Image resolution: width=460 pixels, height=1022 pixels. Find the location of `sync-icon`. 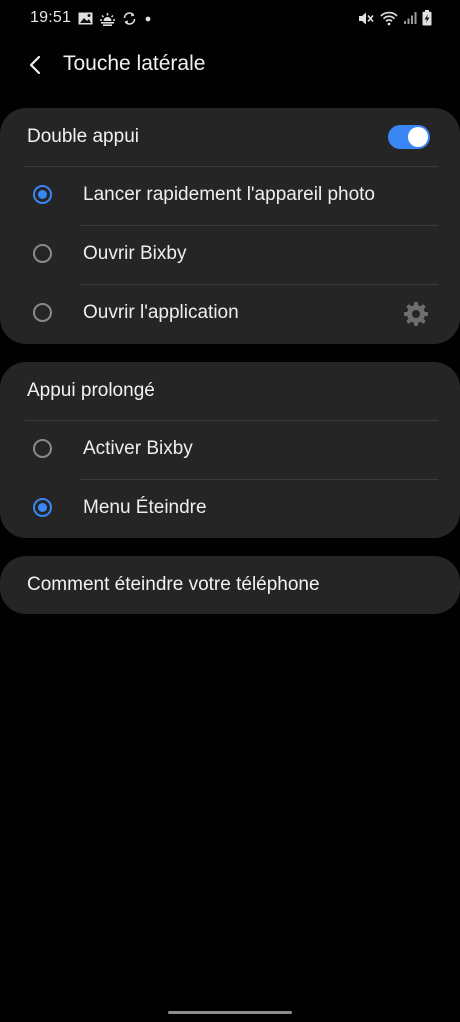

sync-icon is located at coordinates (129, 18).